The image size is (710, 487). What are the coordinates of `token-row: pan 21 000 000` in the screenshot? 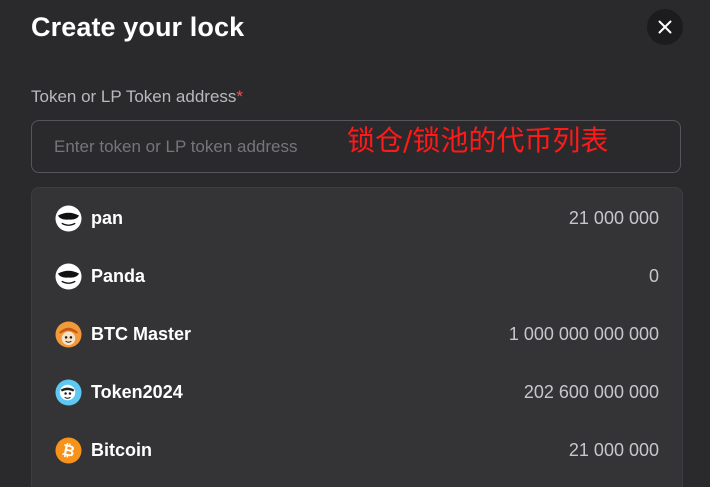 It's located at (357, 218).